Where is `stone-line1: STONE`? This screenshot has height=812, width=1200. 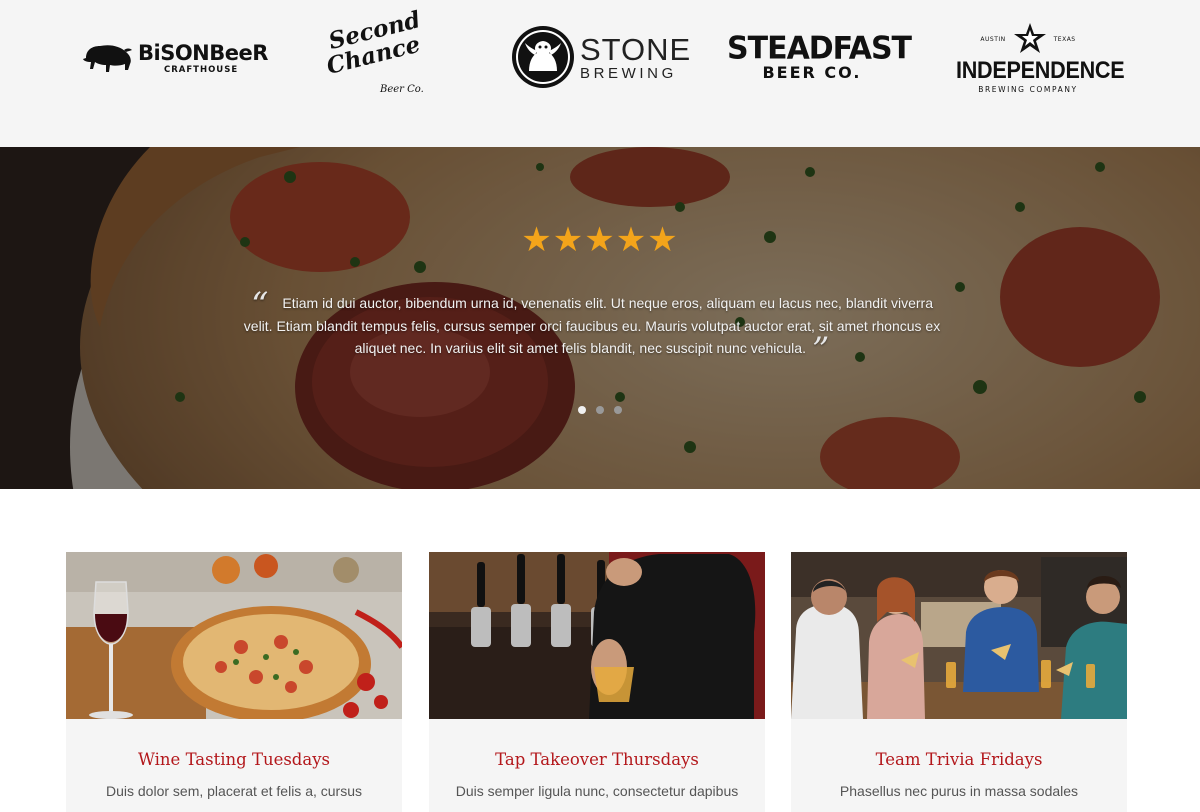
stone-line1: STONE is located at coordinates (636, 49).